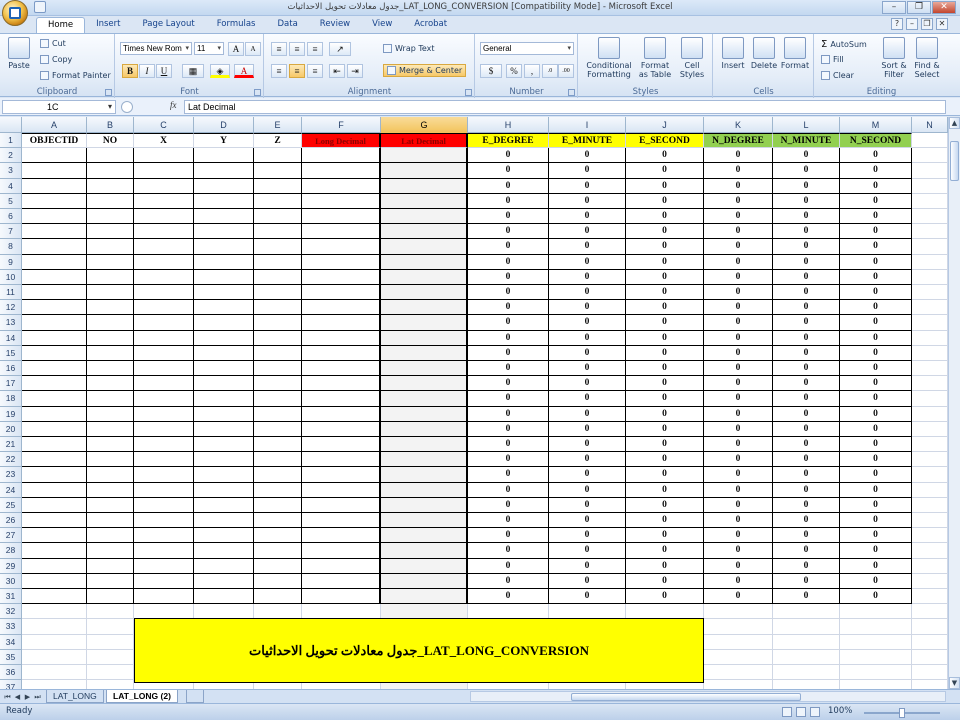 The height and width of the screenshot is (720, 960). I want to click on borders-button: ▦, so click(193, 71).